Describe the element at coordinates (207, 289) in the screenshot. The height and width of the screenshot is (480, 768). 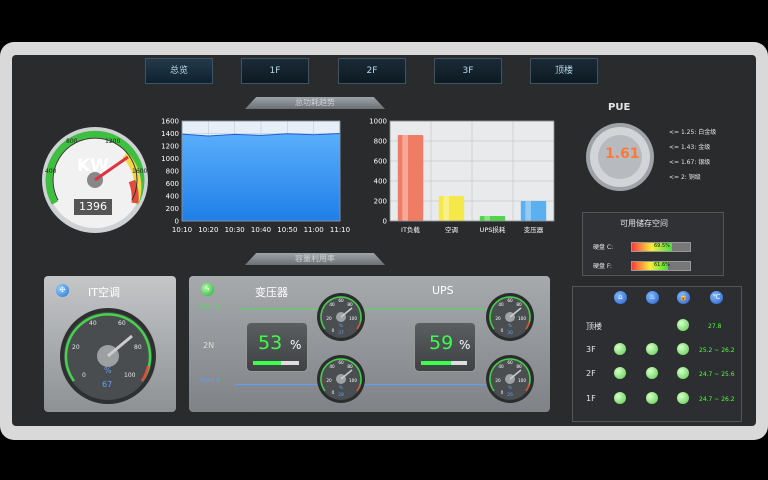
I see `lightning-icon: ϟ` at that location.